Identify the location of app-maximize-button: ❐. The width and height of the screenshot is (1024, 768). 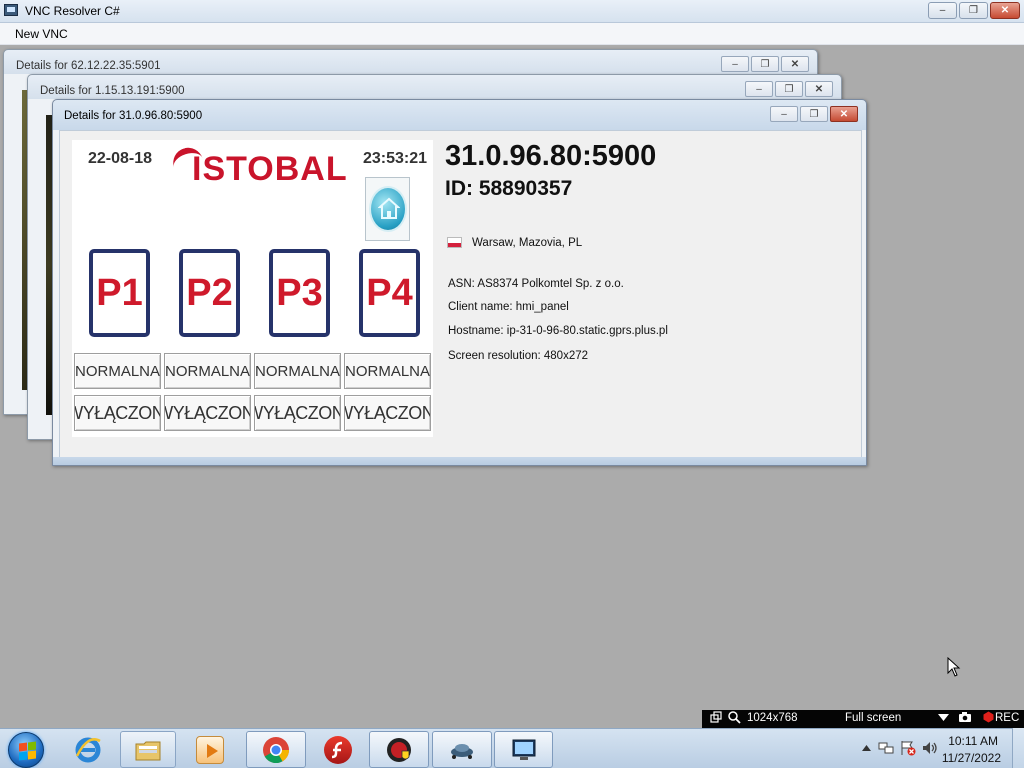
(973, 10).